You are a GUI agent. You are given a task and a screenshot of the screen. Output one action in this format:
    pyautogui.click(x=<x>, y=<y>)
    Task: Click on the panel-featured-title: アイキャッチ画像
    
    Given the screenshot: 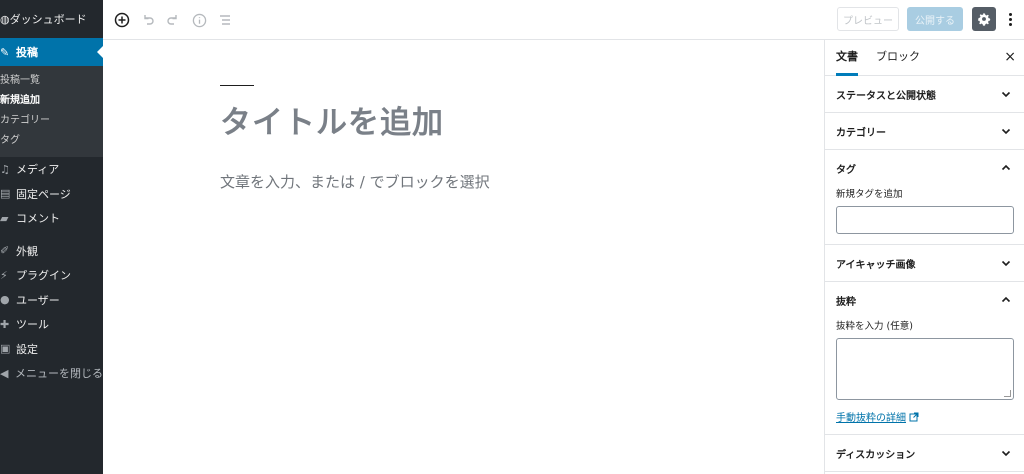 What is the action you would take?
    pyautogui.click(x=876, y=265)
    